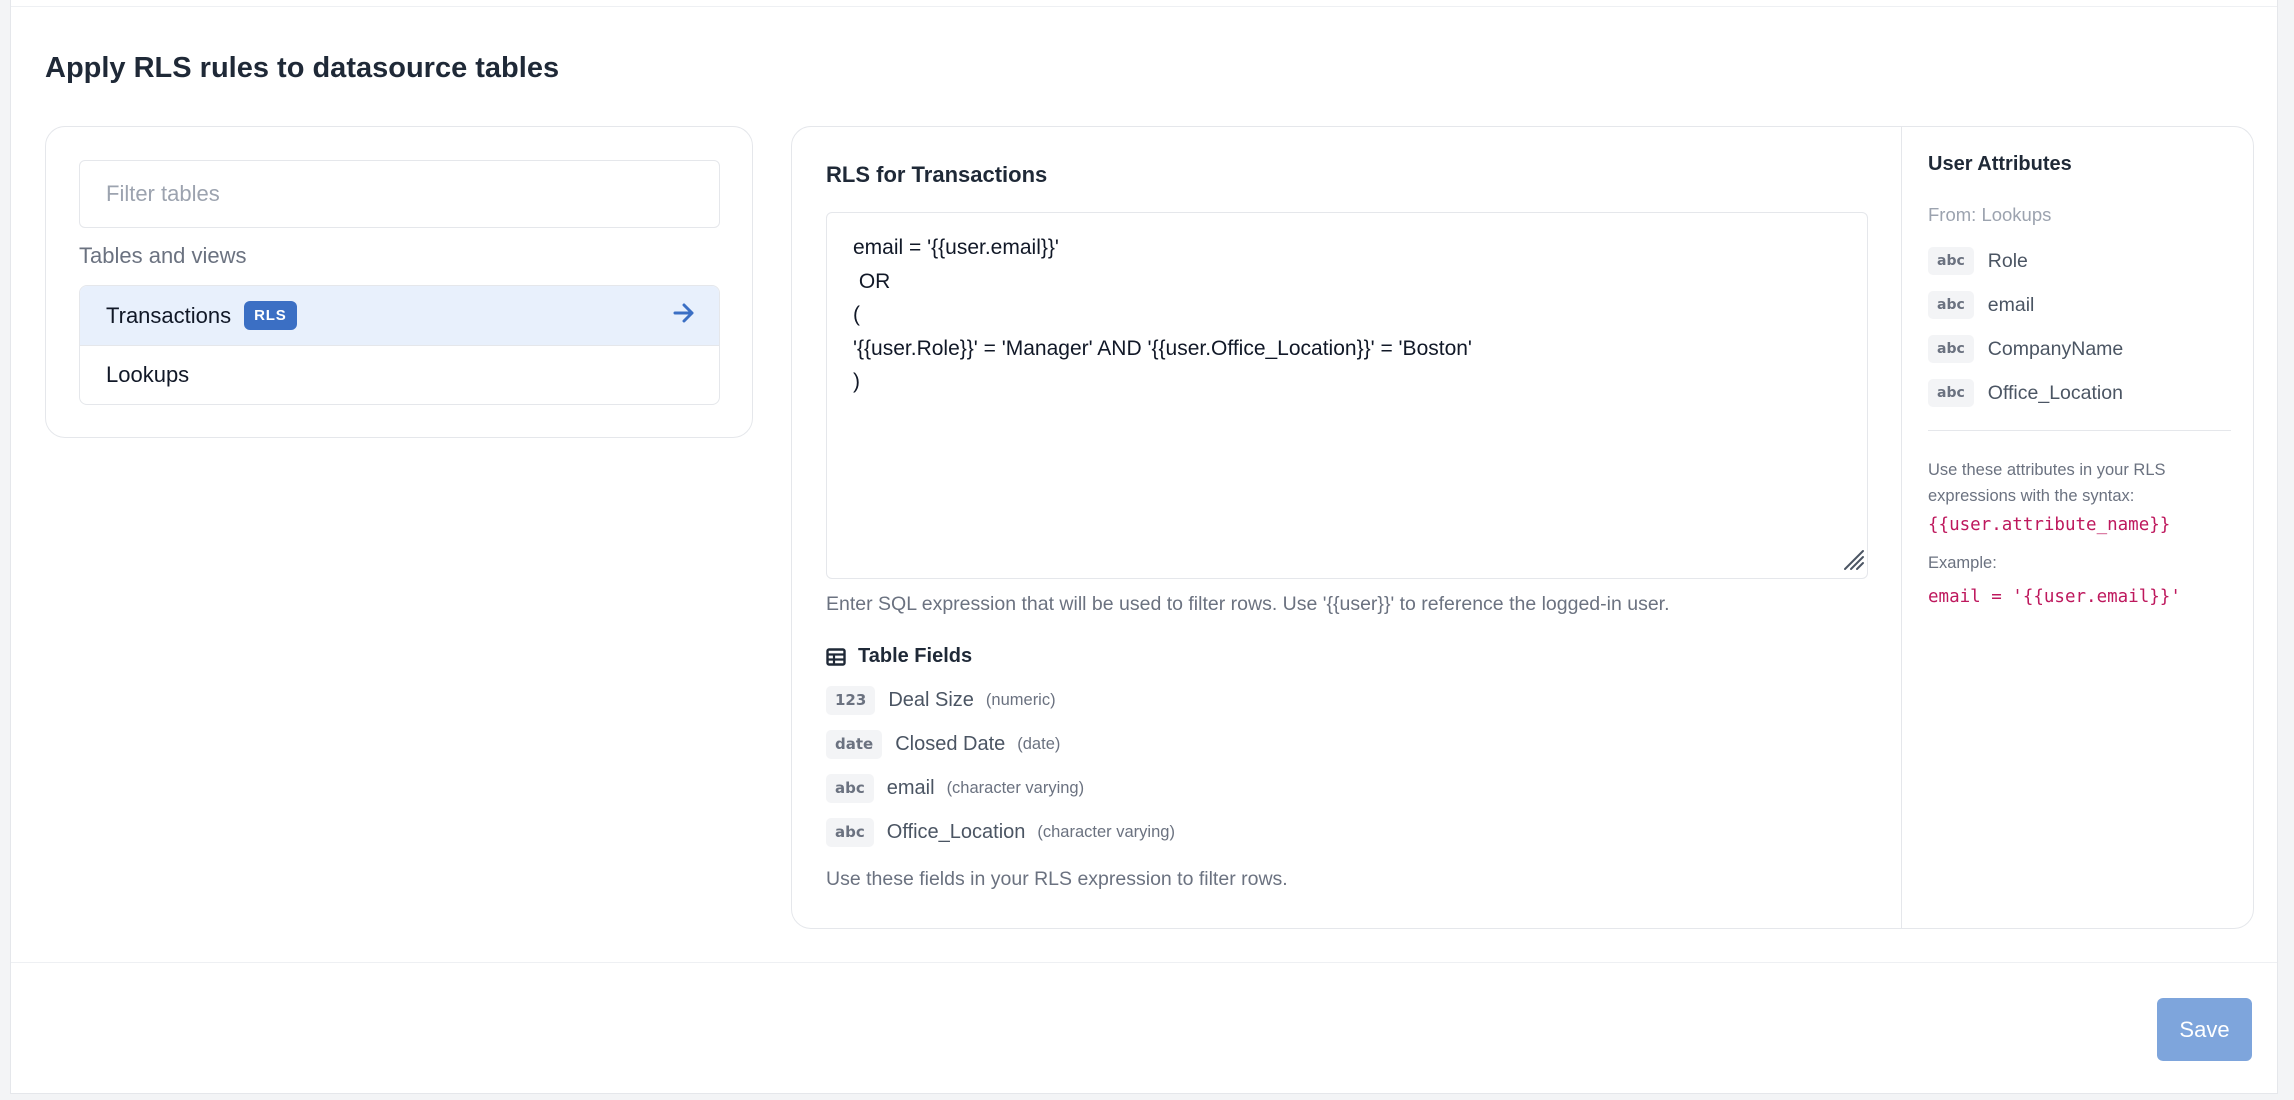  I want to click on rls-badge: RLS, so click(270, 315).